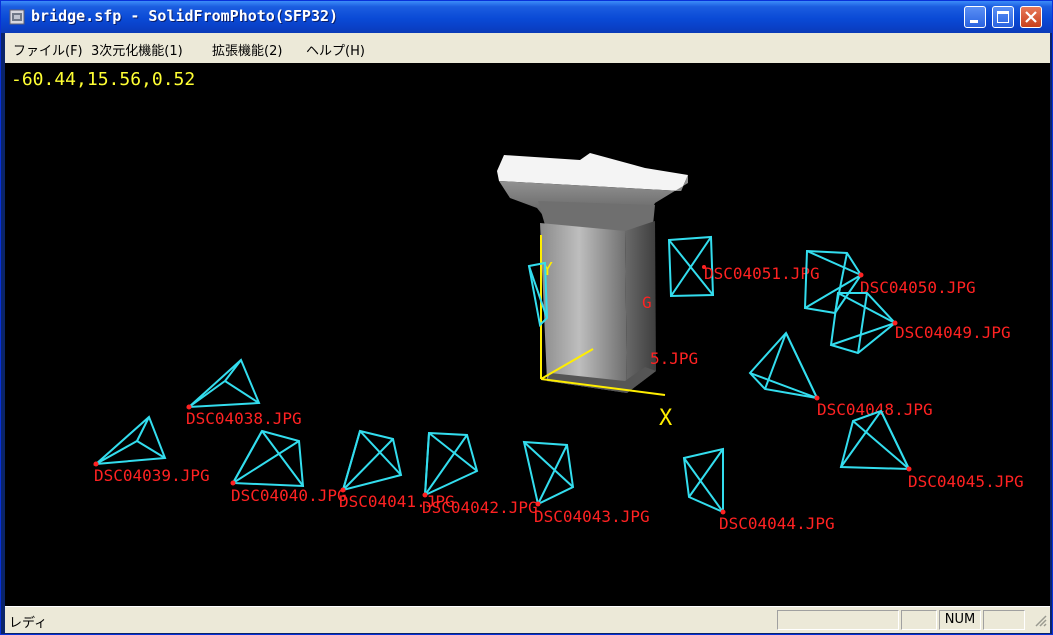 This screenshot has height=635, width=1053. Describe the element at coordinates (526, 17) in the screenshot. I see `title-bar: bridge.sfp - SolidFromPhoto(SFP32)` at that location.